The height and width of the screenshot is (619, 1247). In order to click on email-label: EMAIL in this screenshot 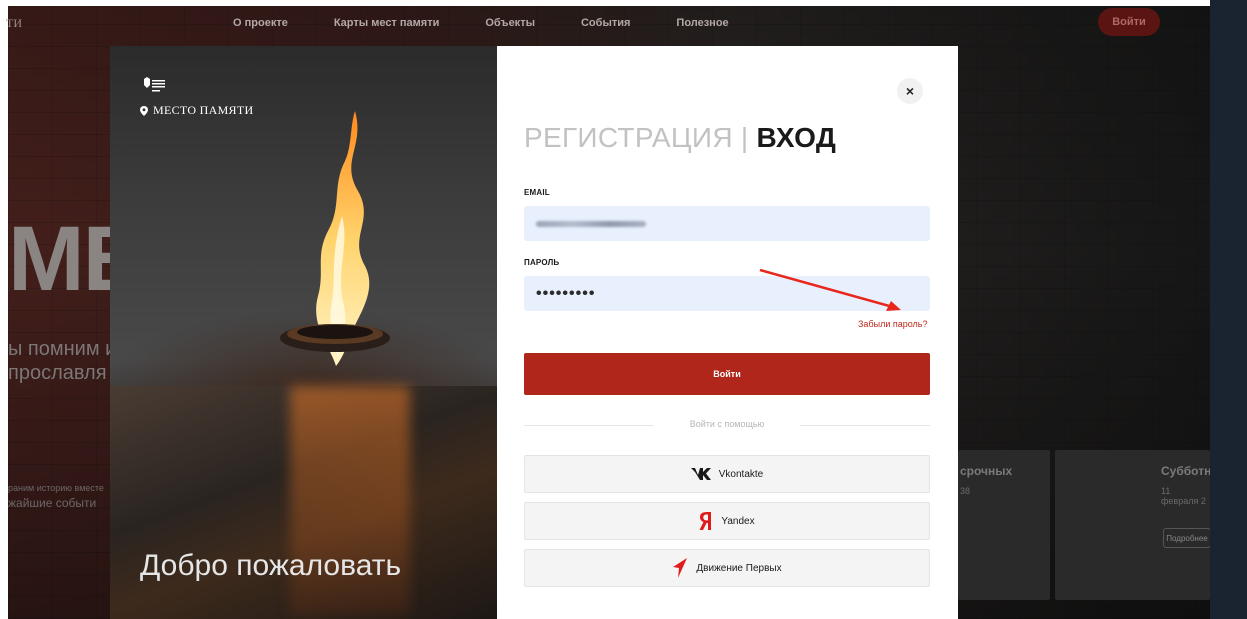, I will do `click(537, 192)`.